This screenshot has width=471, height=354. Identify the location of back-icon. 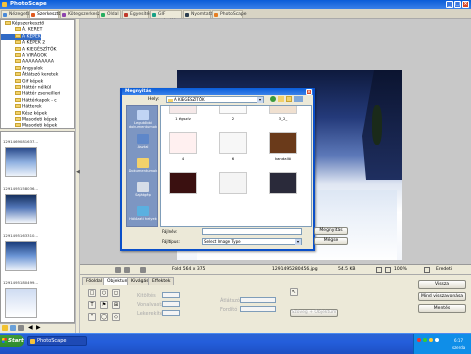
(273, 99).